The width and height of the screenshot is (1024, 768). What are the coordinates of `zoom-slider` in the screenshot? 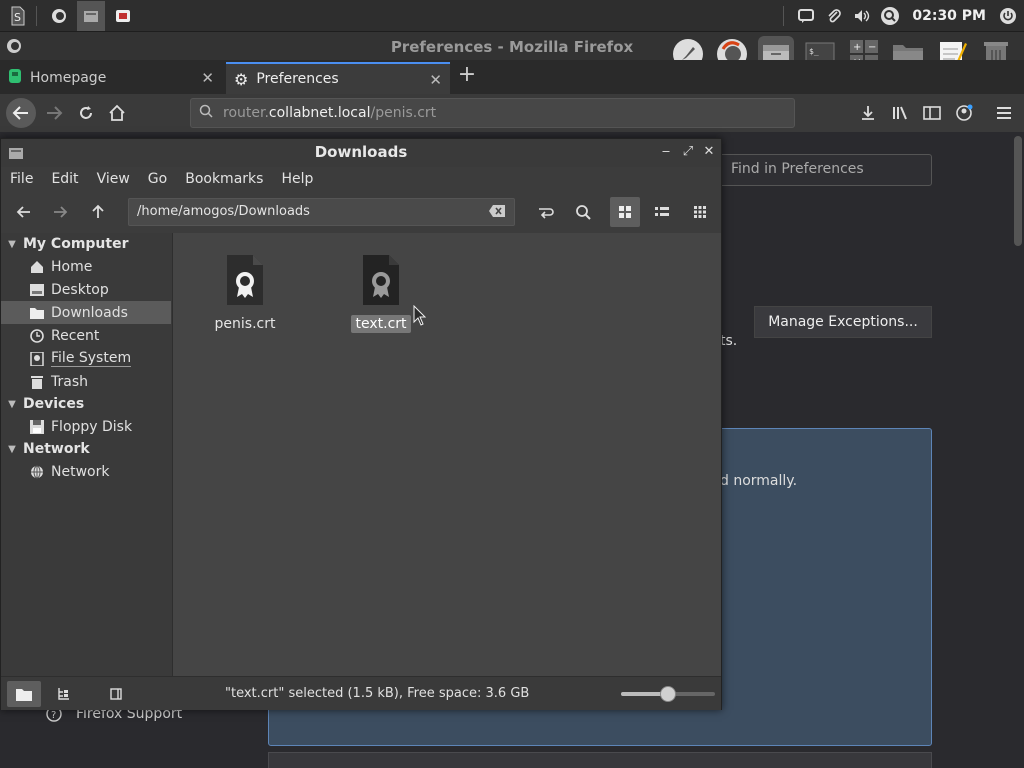 It's located at (668, 694).